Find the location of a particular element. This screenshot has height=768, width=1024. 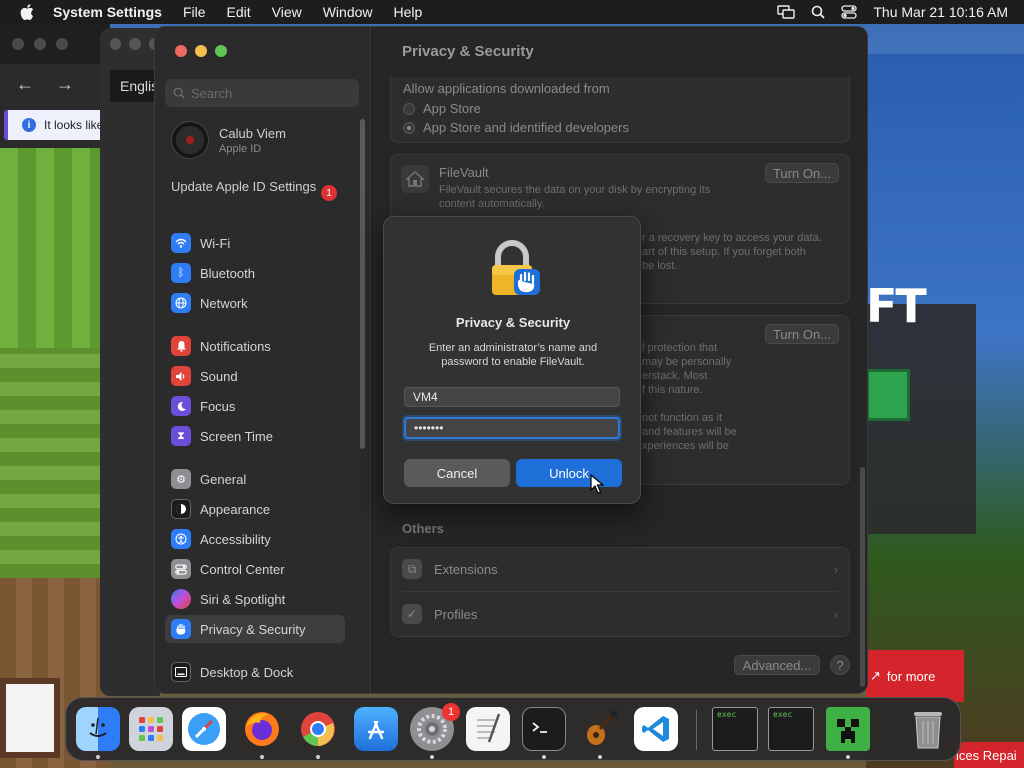

sidebar-item-label: Sound is located at coordinates (219, 376).